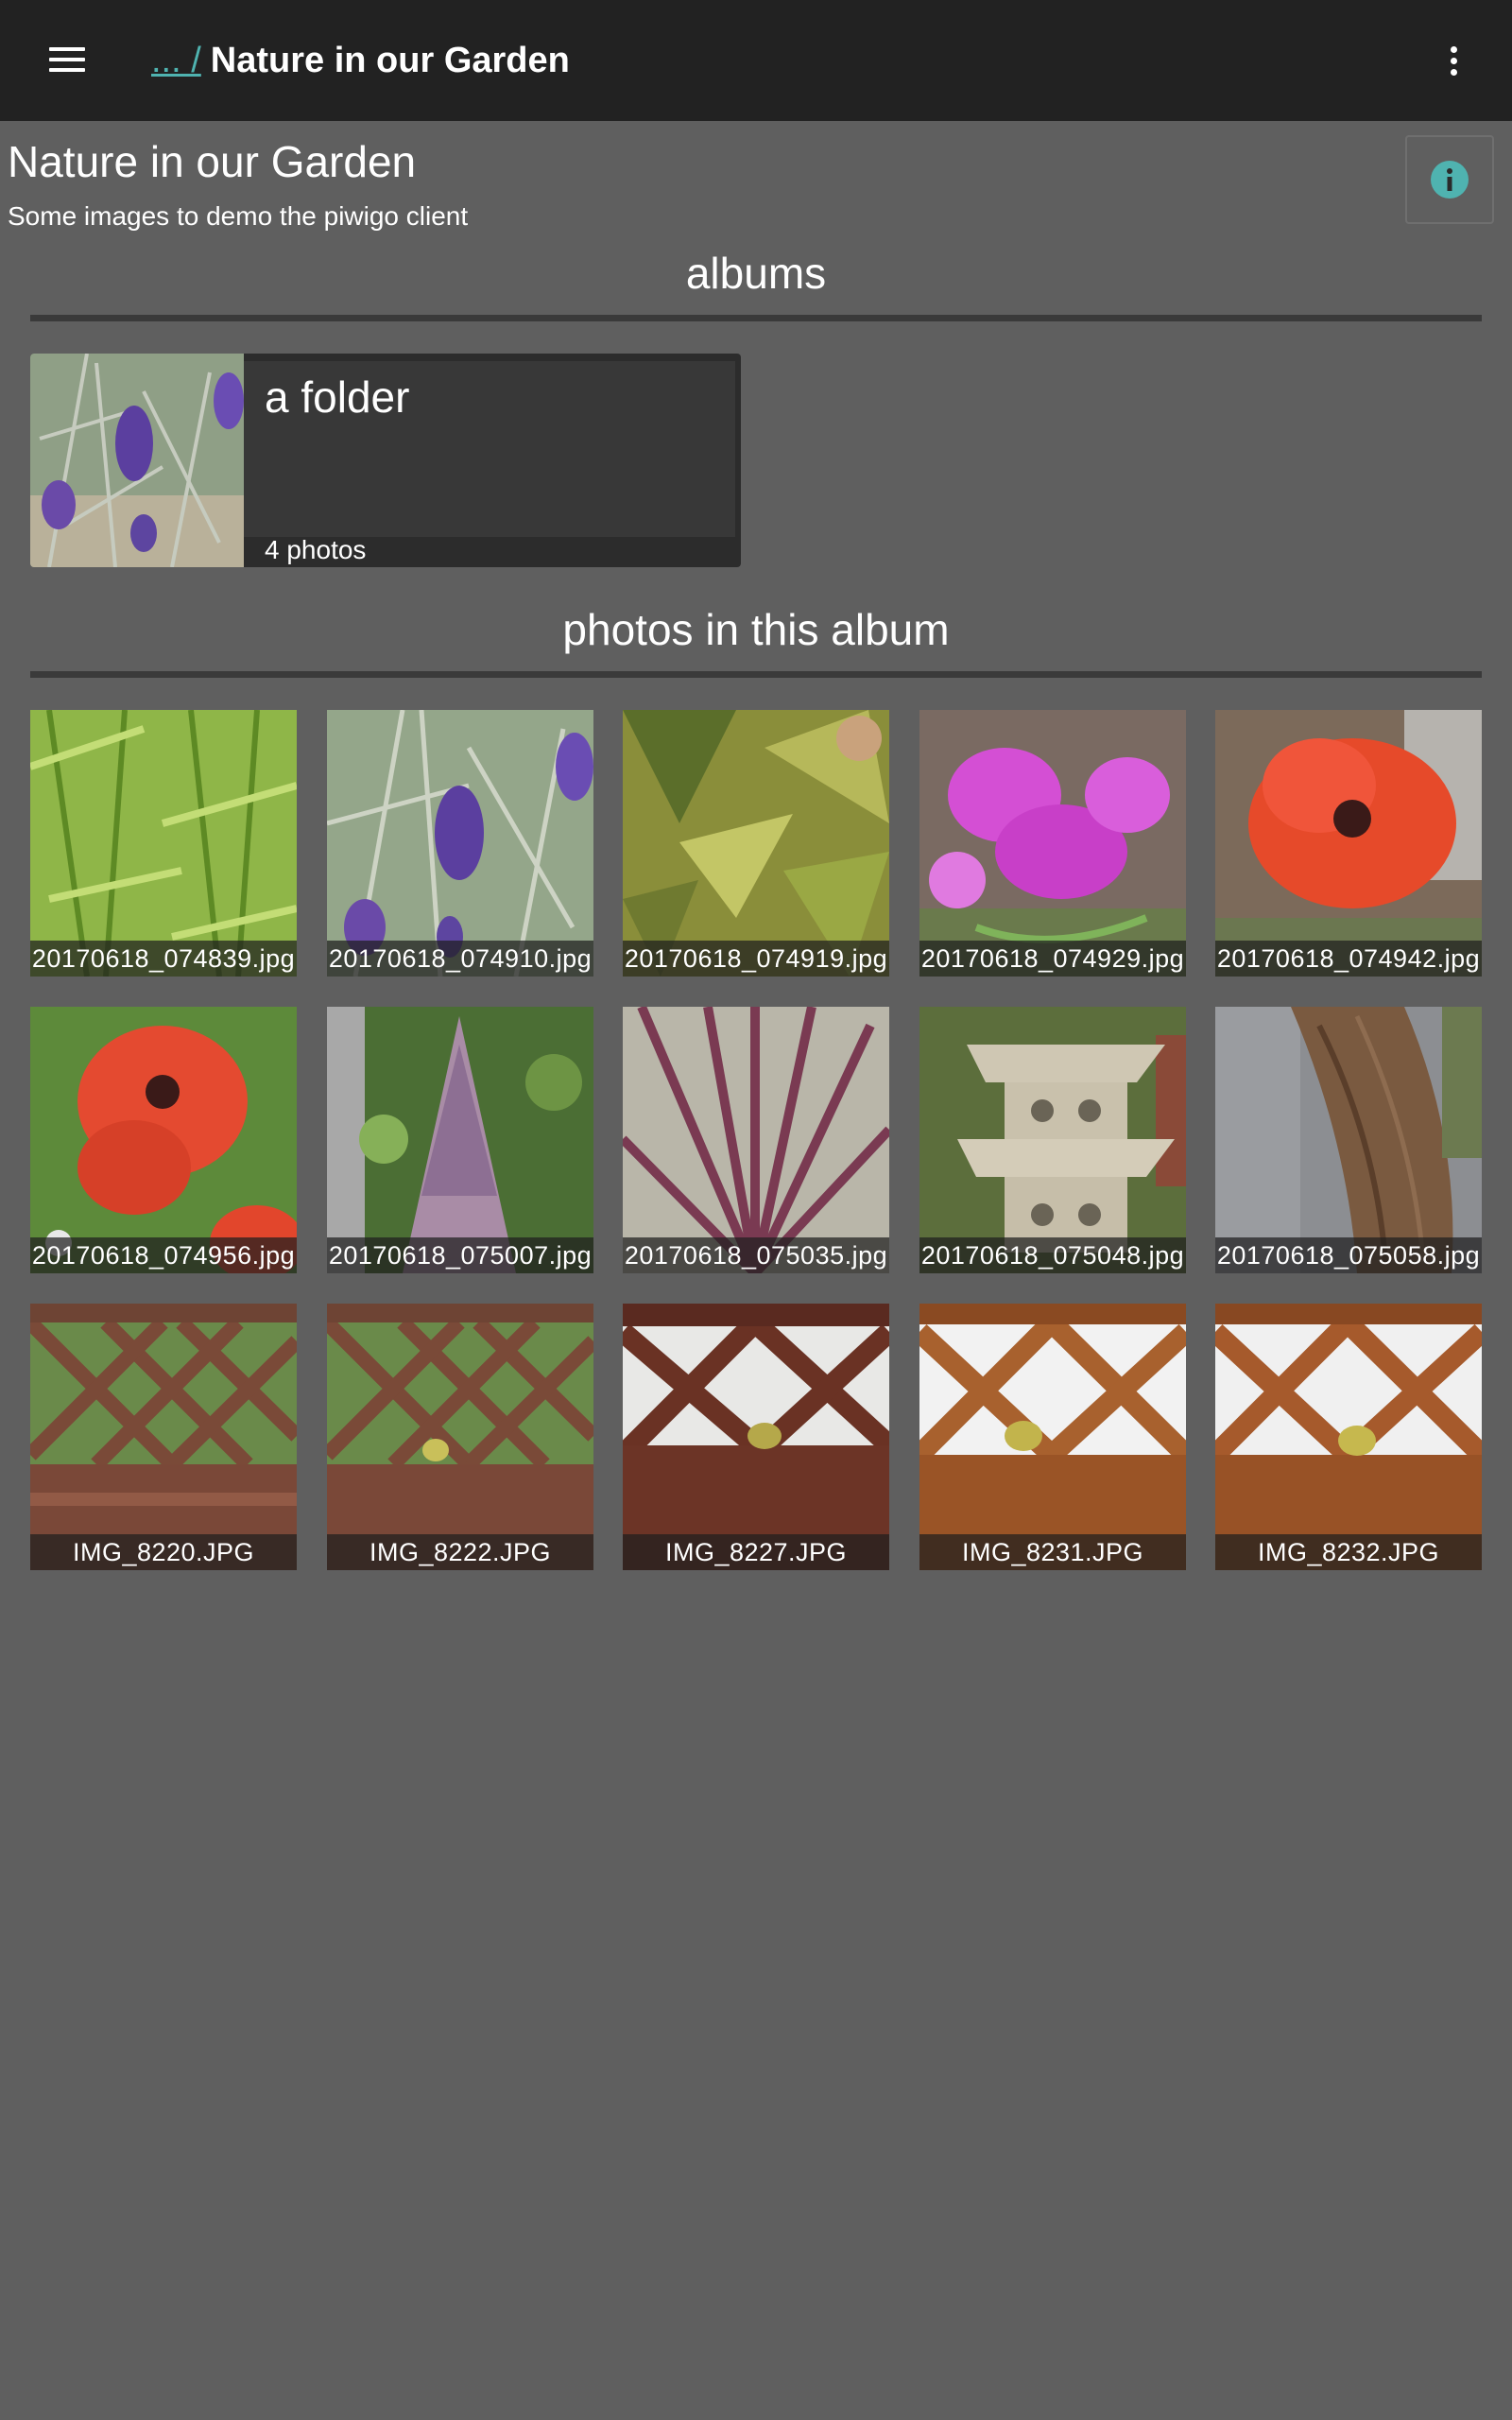  What do you see at coordinates (1348, 1255) in the screenshot?
I see `photo-caption: 20170618_075058.jpg` at bounding box center [1348, 1255].